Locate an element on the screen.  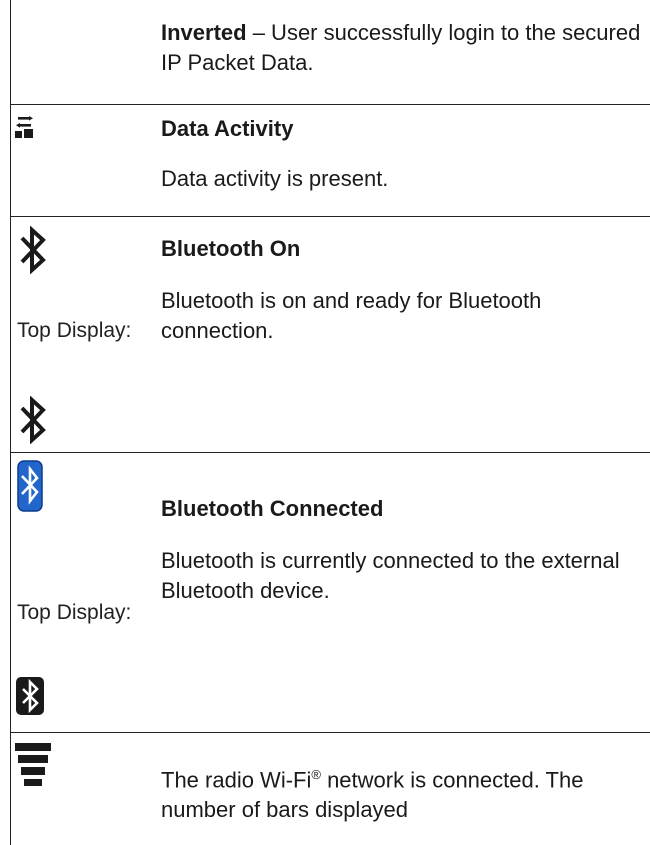
row-bluetooth-connected-title: Bluetooth Connected is located at coordinates (272, 508).